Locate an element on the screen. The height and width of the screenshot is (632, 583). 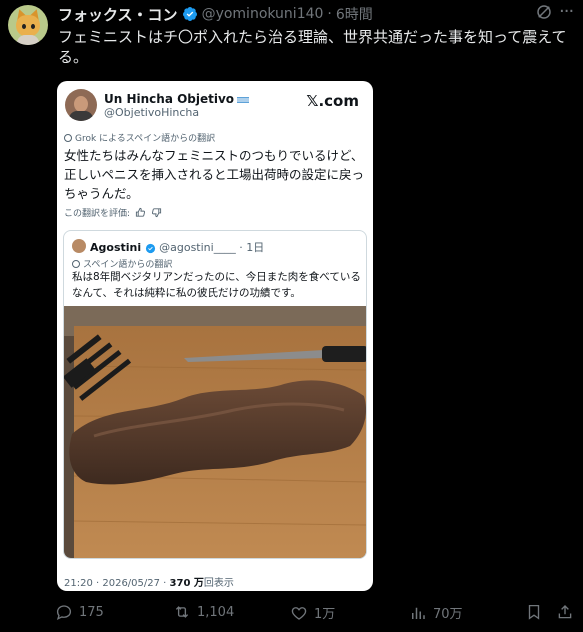
quoted-avatar-face is located at coordinates (81, 104).